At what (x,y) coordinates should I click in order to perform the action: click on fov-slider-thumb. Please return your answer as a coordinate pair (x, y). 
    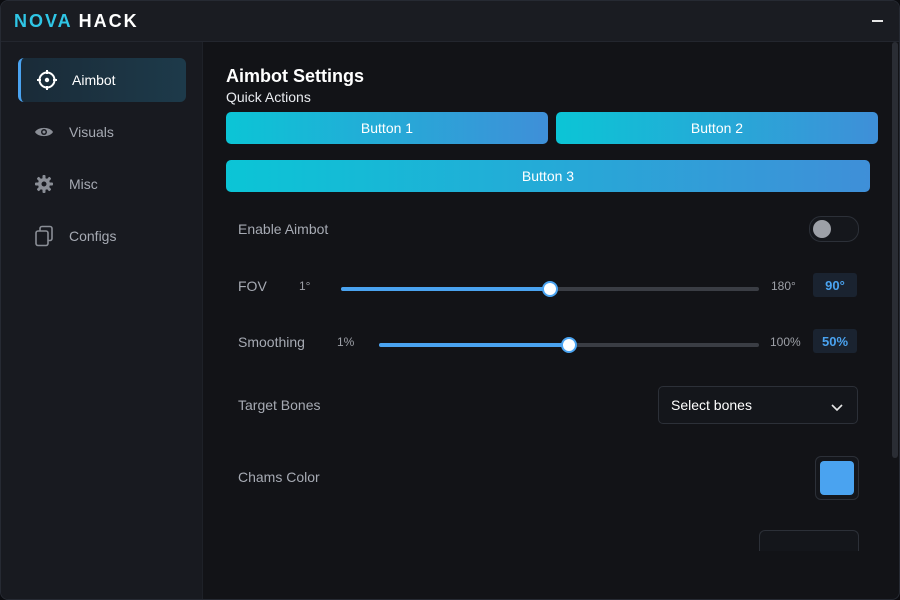
    Looking at the image, I should click on (550, 289).